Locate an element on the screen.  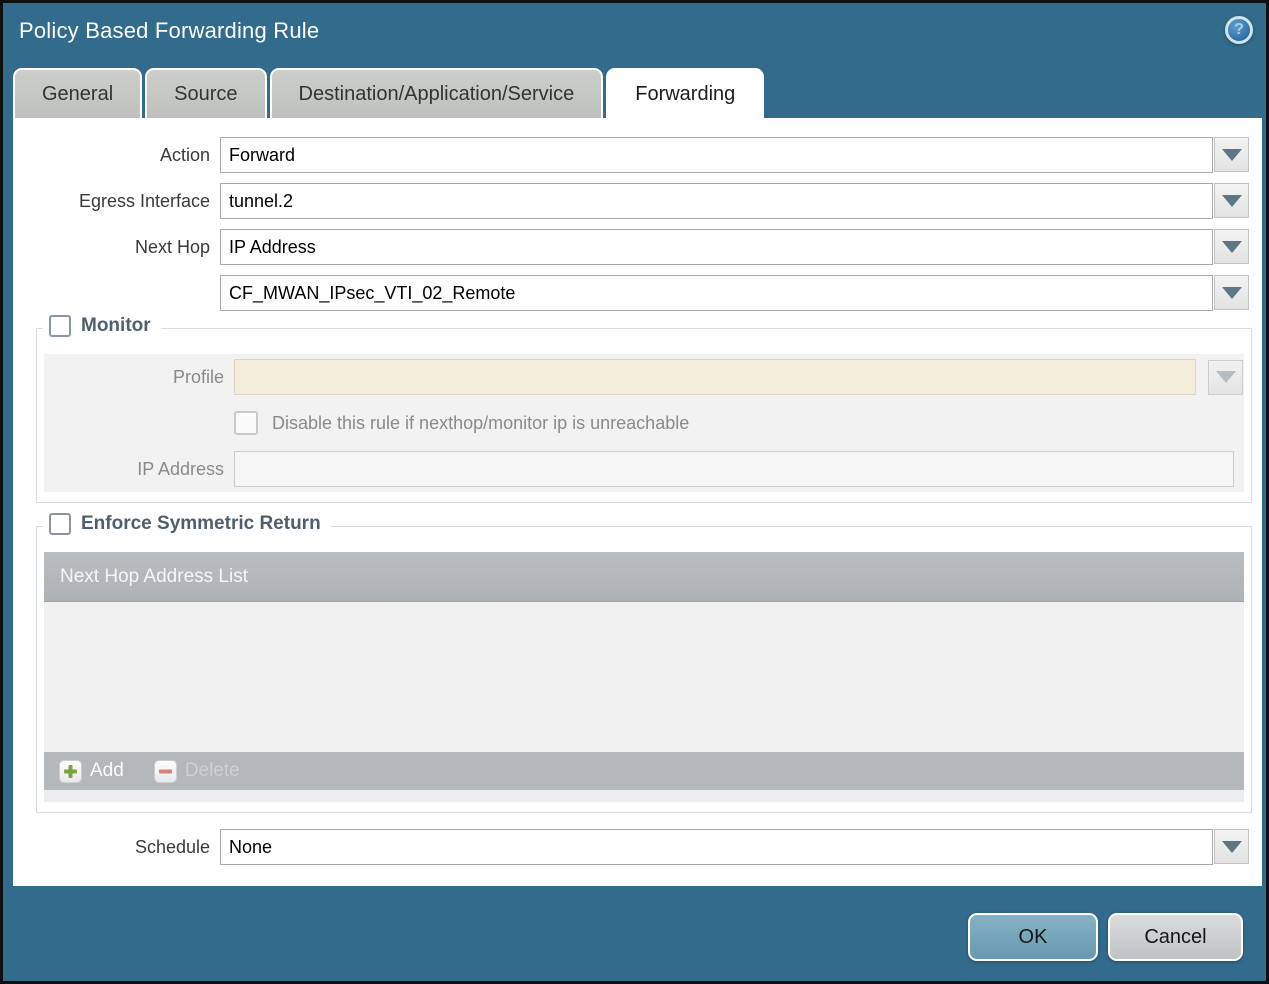
symmetric-return-checkbox is located at coordinates (60, 524).